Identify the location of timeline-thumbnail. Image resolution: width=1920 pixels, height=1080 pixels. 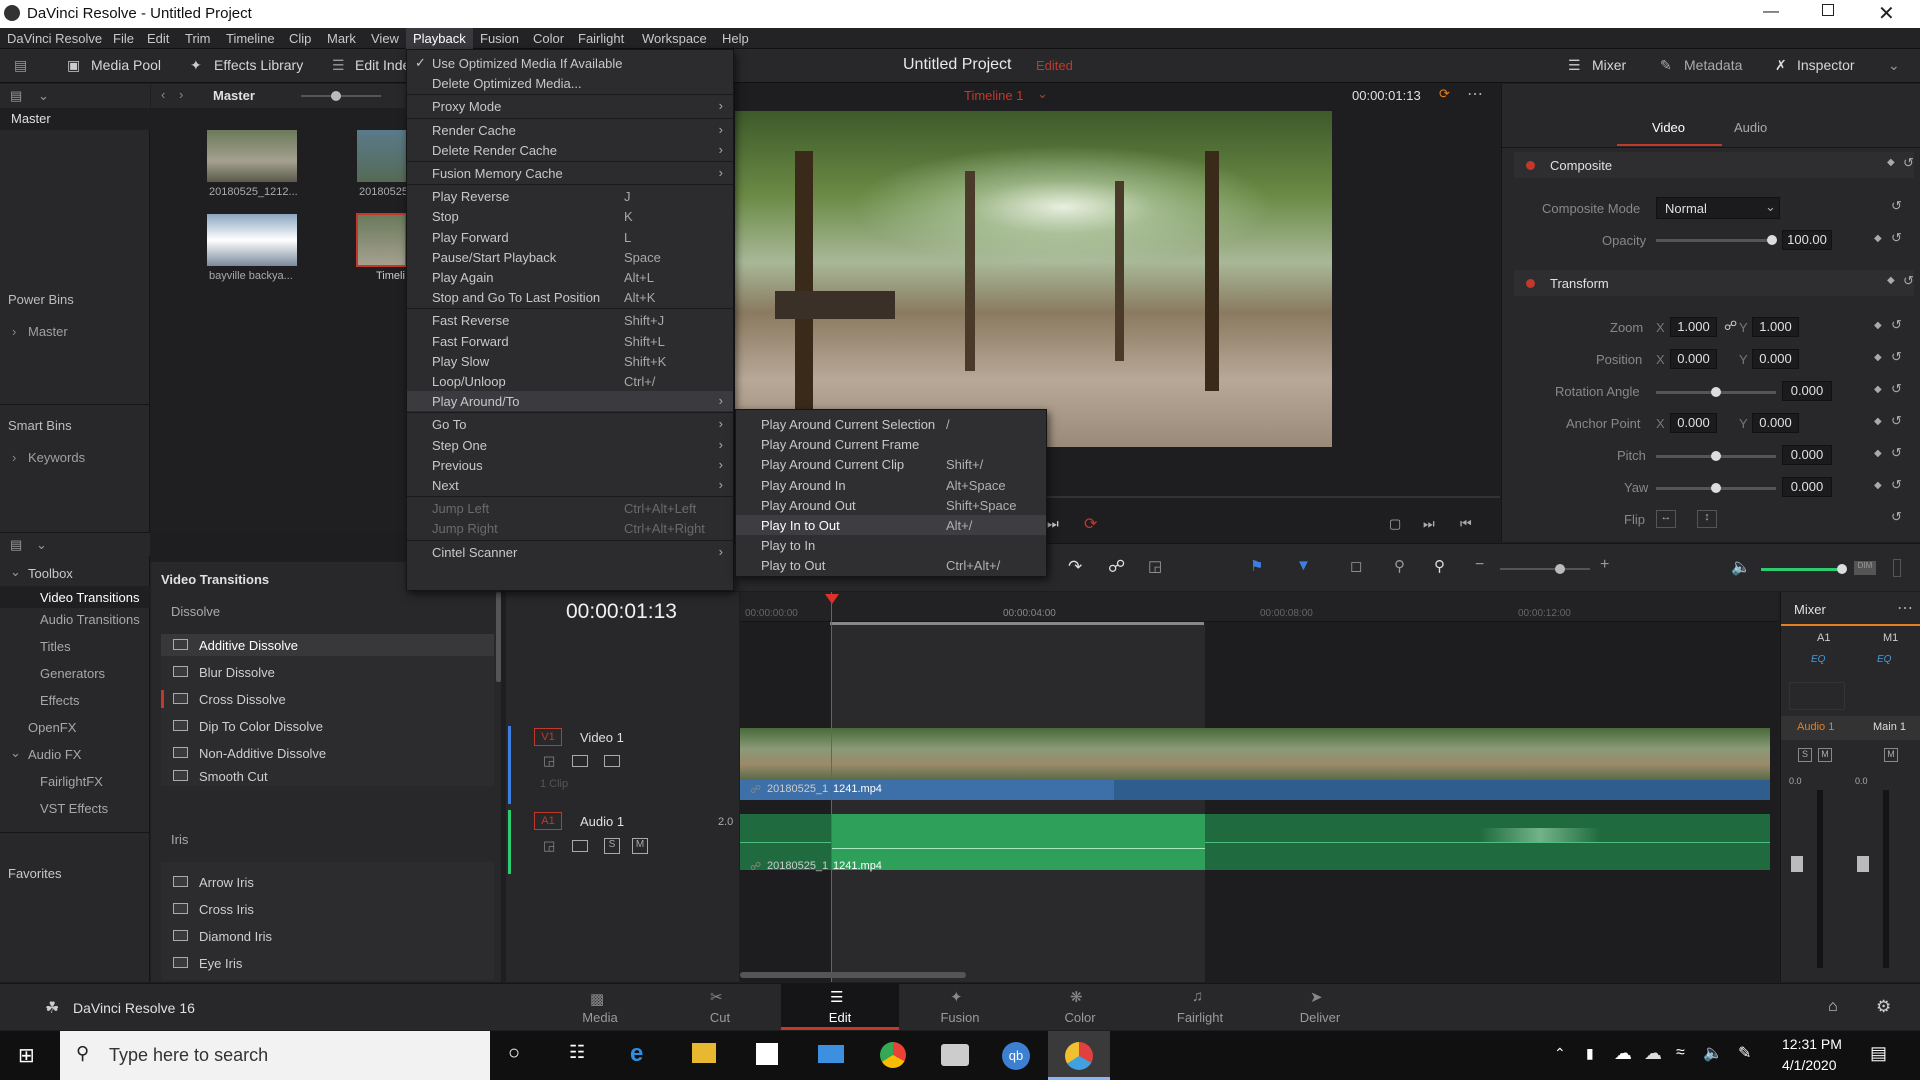
(381, 240).